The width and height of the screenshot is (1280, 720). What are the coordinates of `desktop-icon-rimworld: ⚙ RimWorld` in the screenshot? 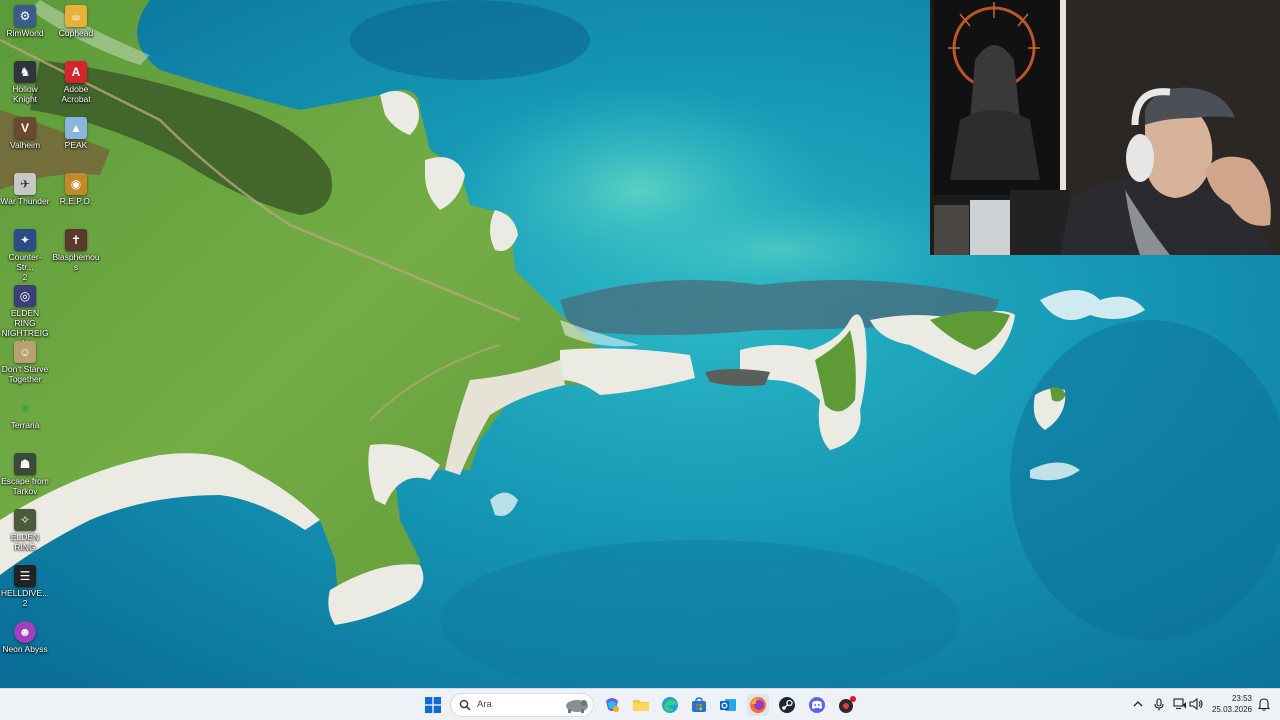 It's located at (25, 20).